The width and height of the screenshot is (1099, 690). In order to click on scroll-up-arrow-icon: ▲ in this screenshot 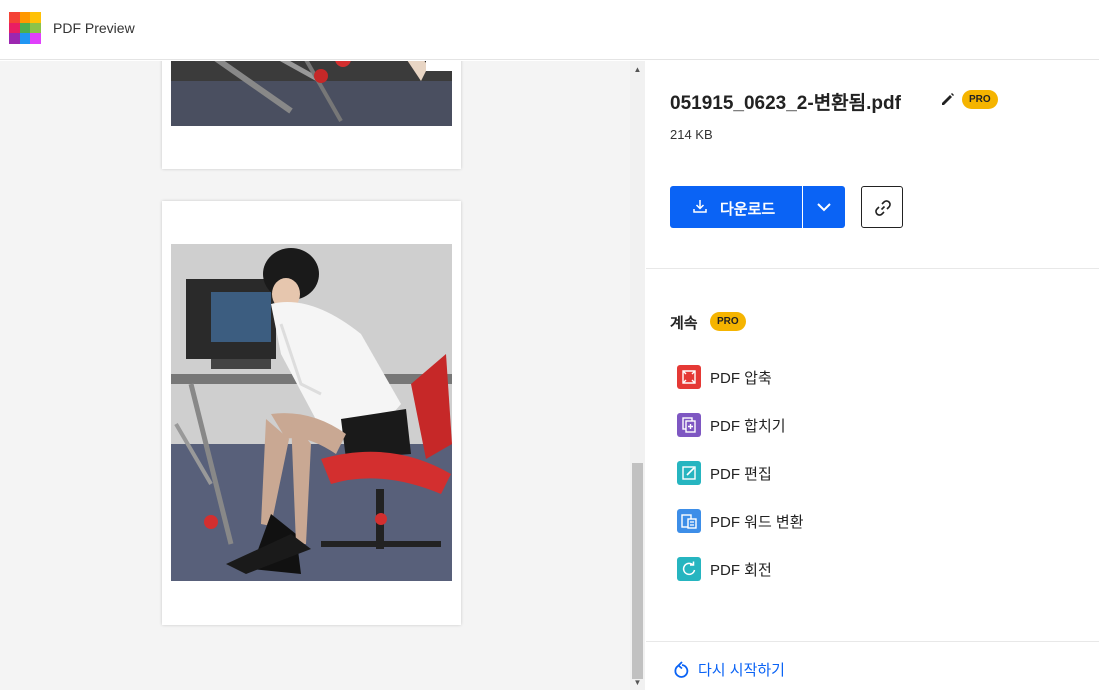, I will do `click(637, 70)`.